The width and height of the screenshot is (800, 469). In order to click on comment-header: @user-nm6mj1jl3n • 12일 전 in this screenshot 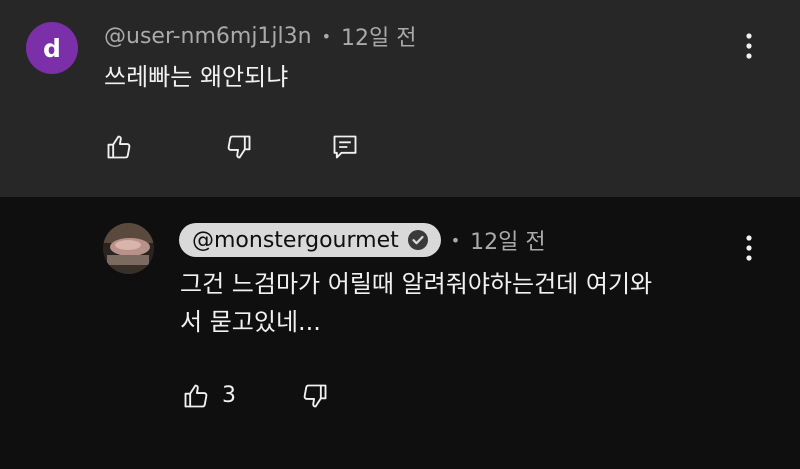, I will do `click(260, 36)`.